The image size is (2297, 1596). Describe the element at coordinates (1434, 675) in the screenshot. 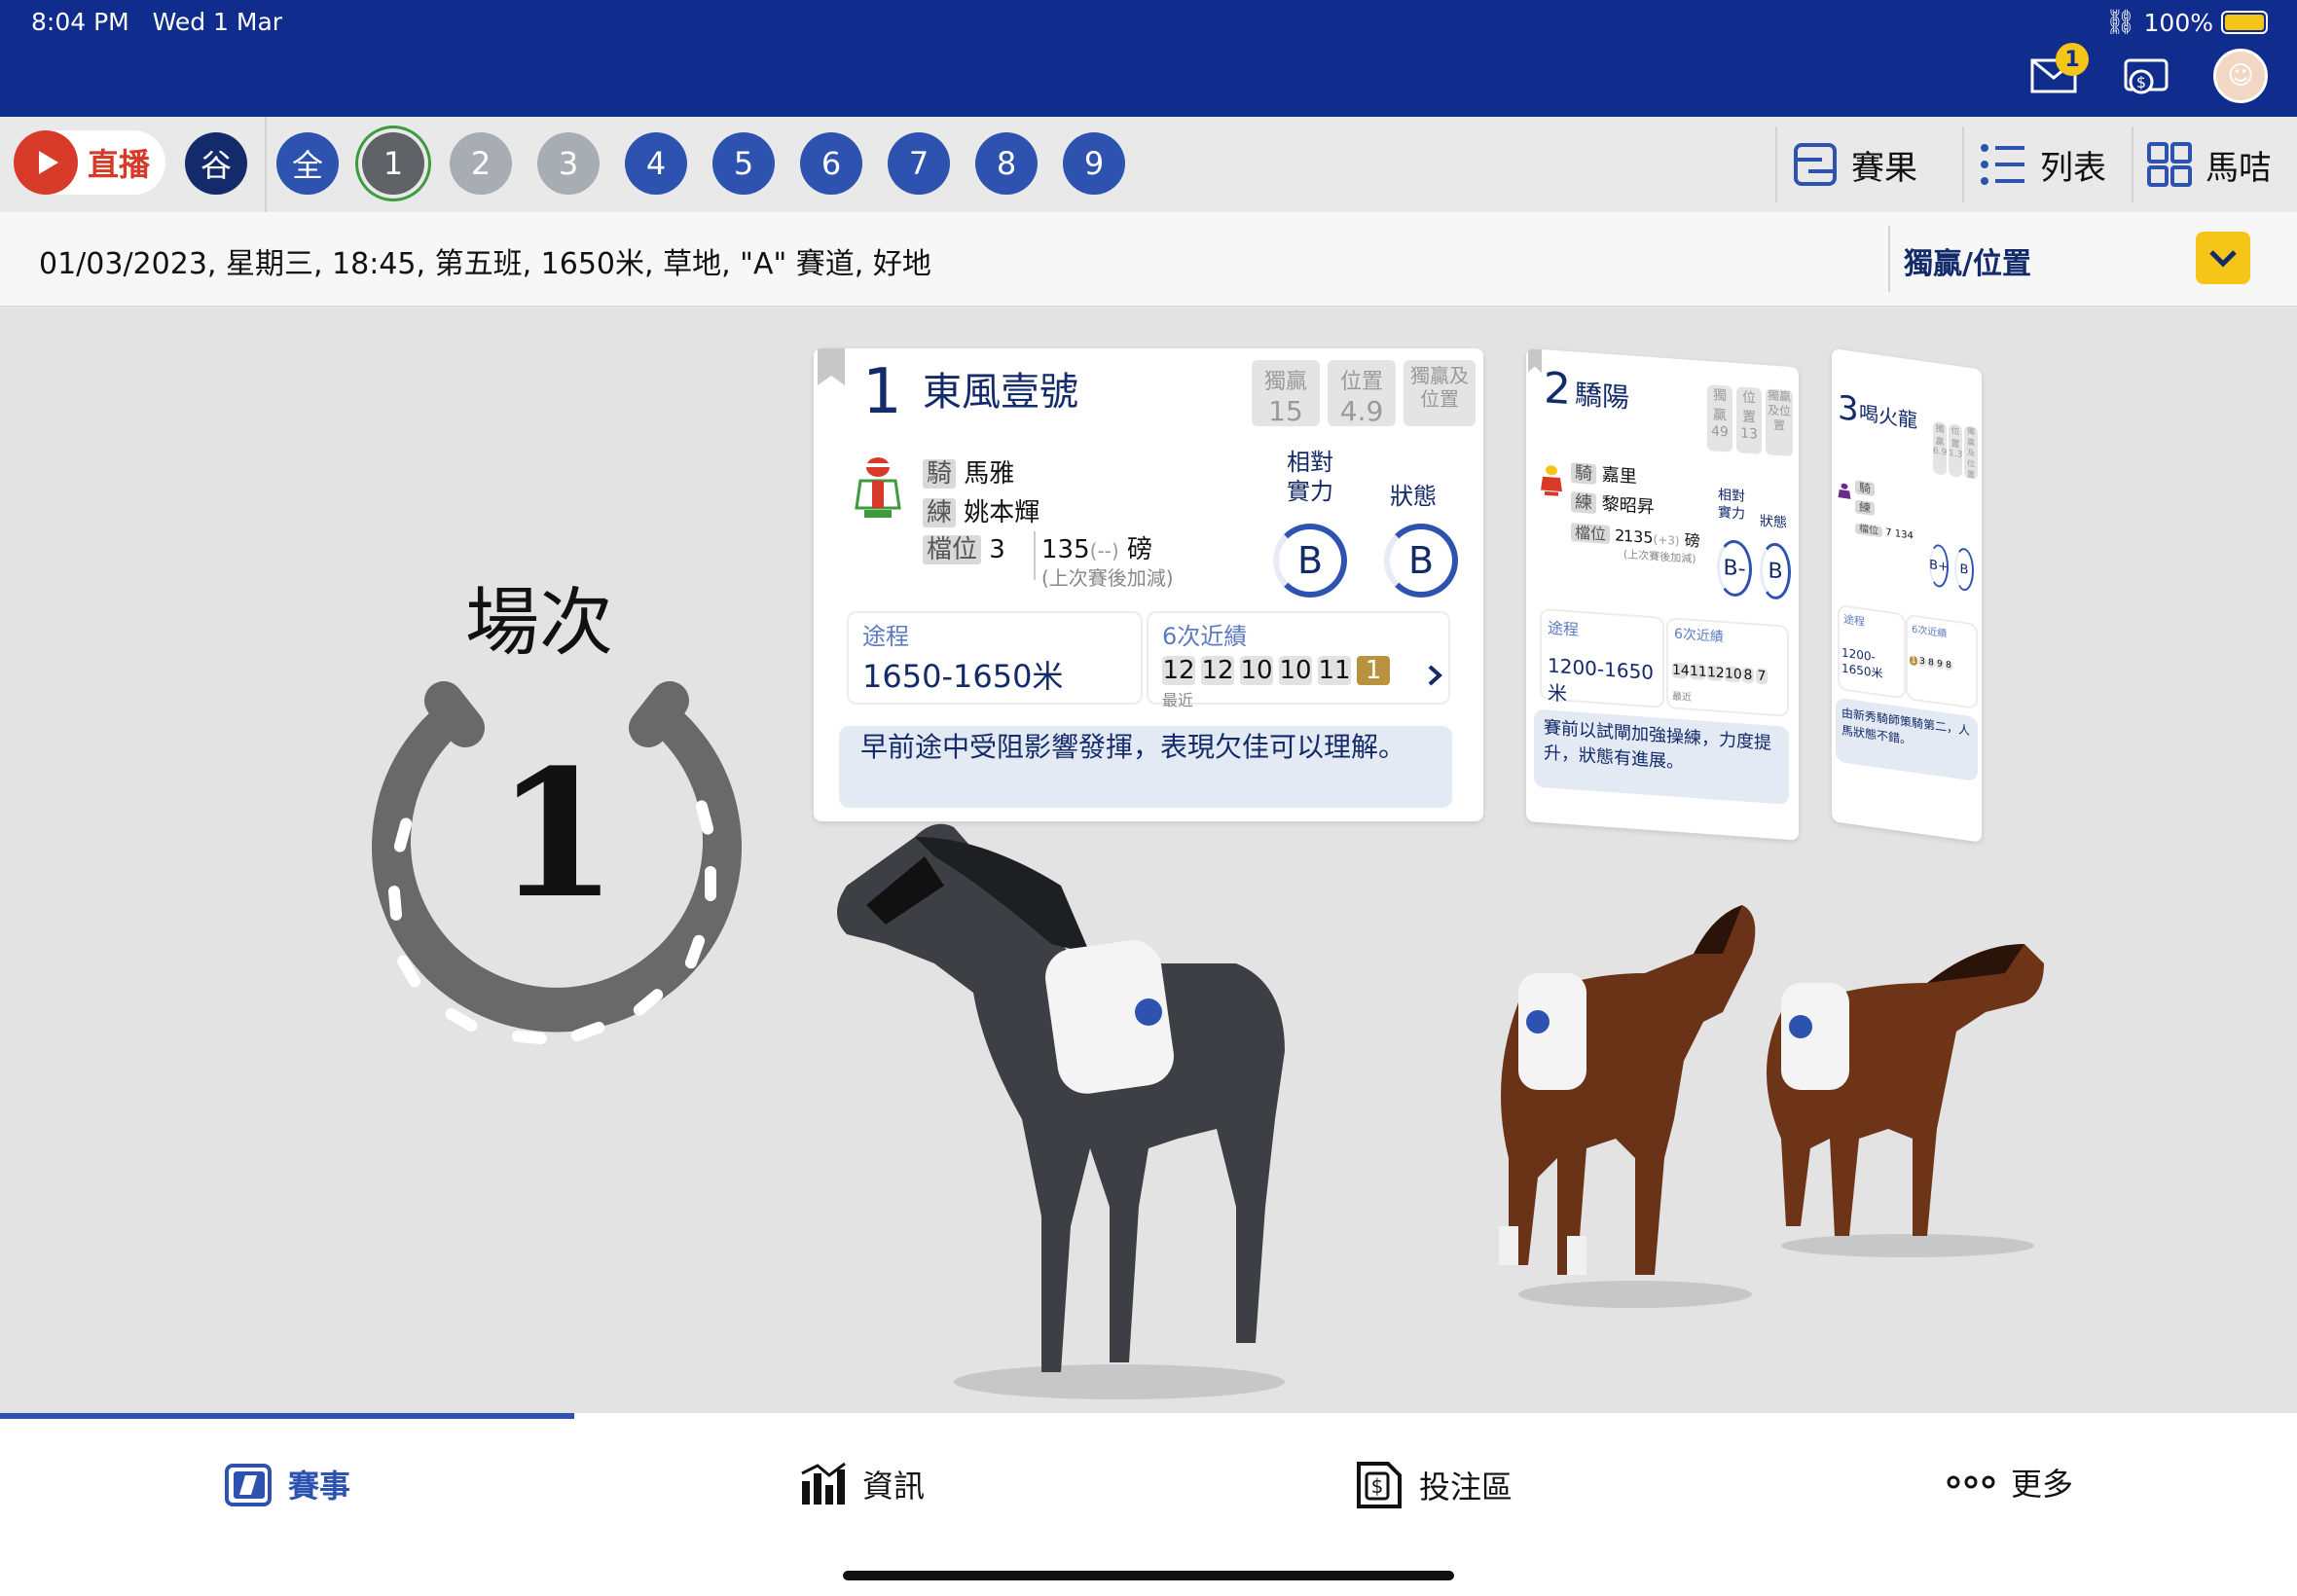

I see `chevron-right-icon` at that location.